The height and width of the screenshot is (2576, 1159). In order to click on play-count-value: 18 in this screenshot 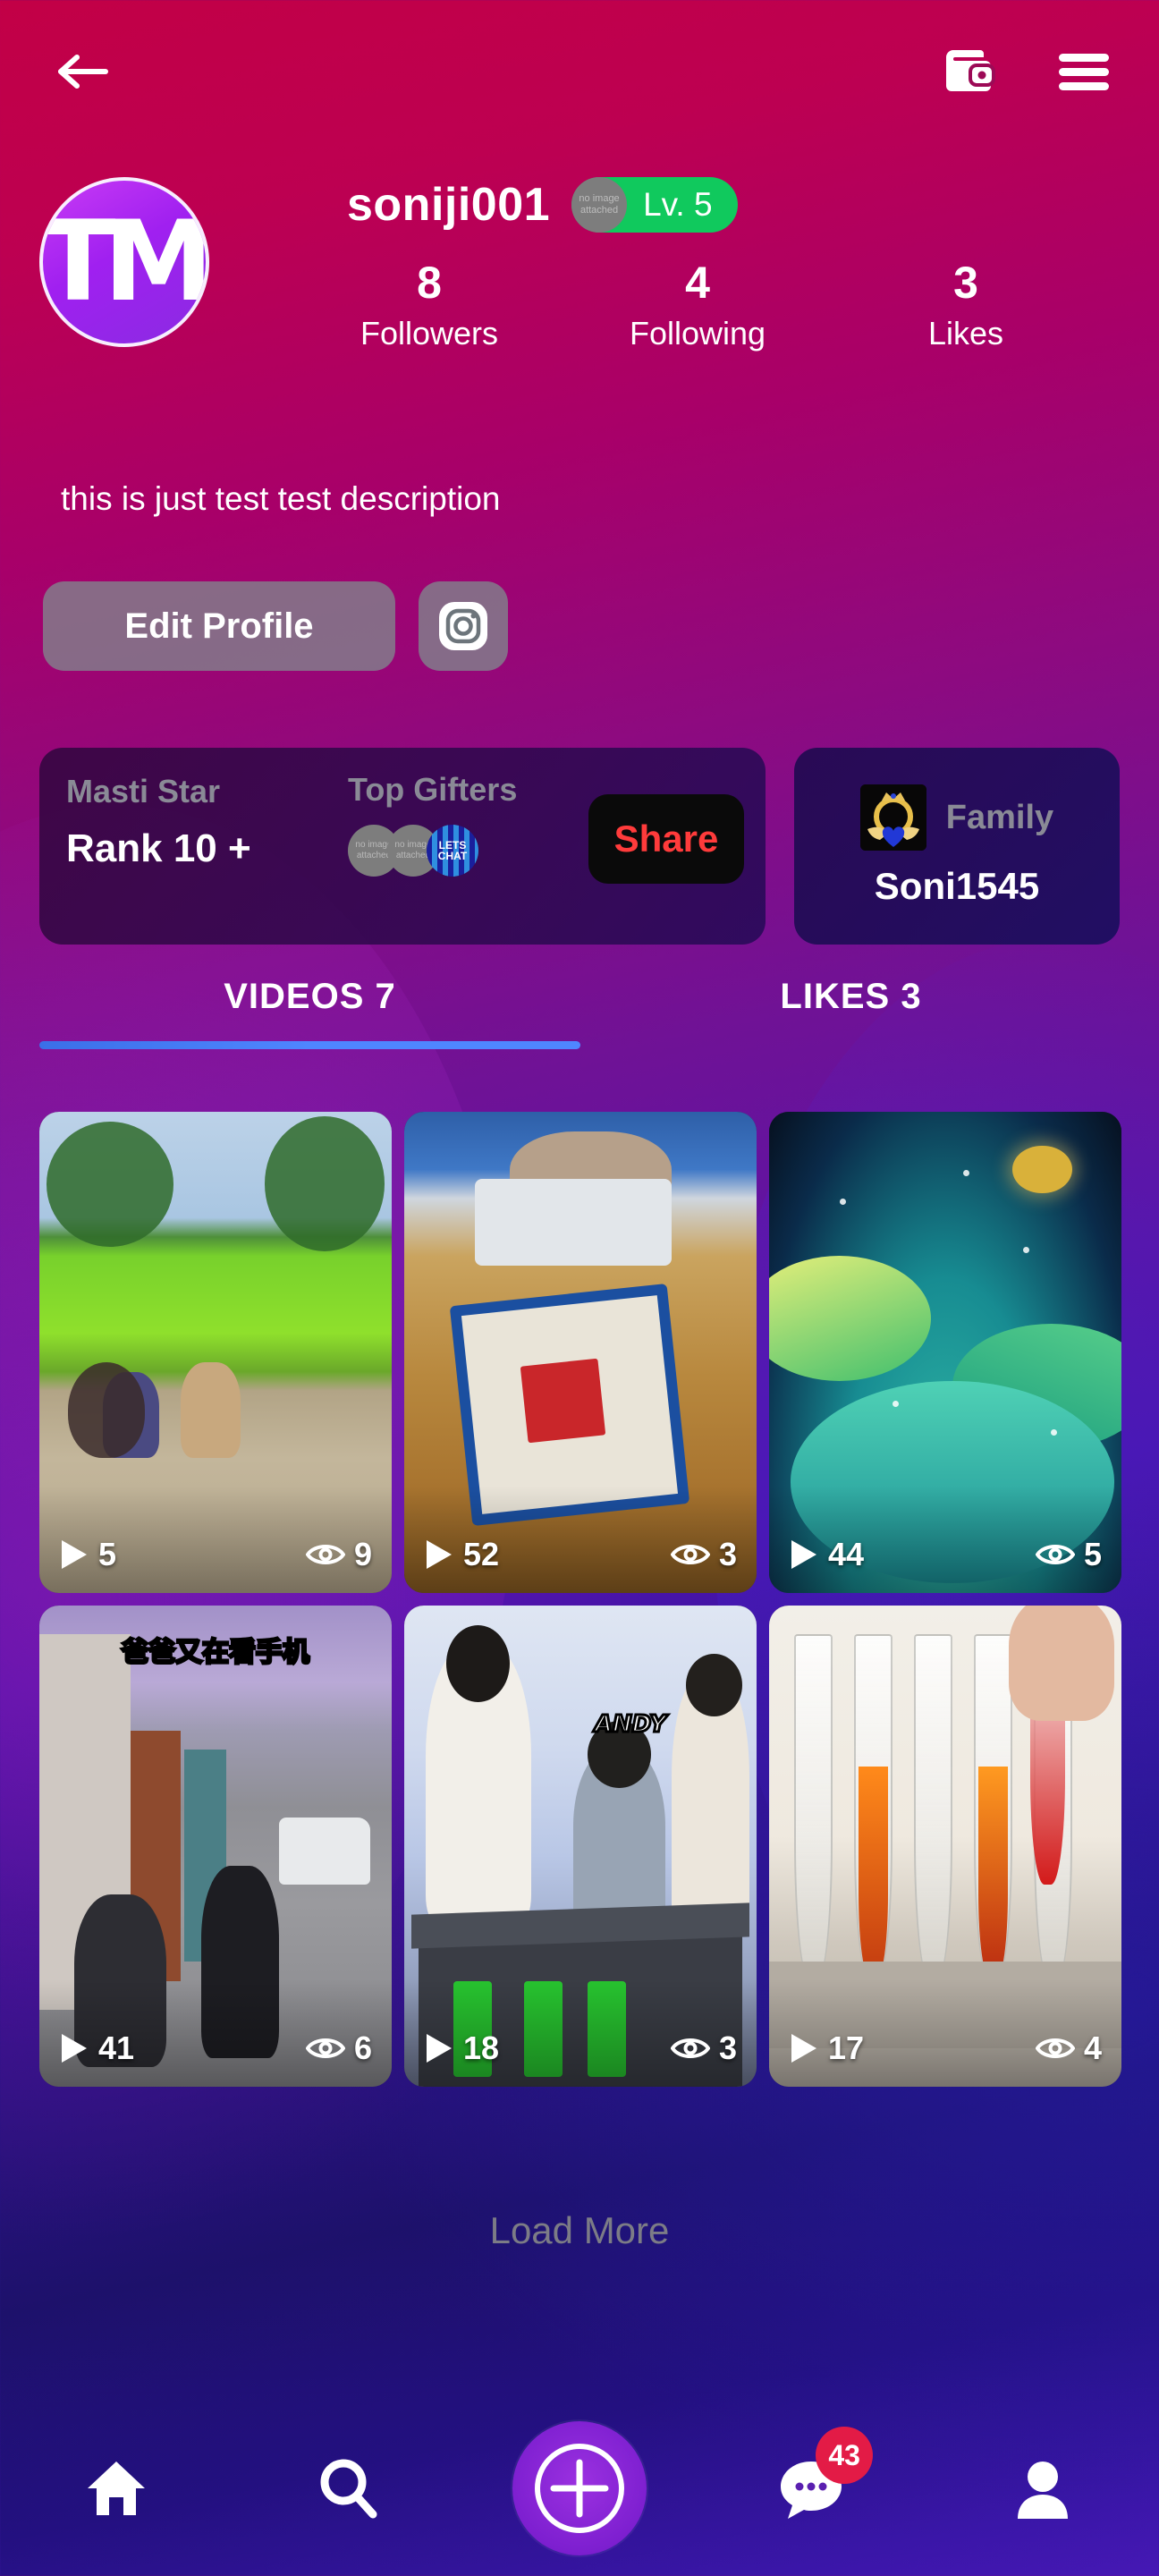, I will do `click(482, 2047)`.